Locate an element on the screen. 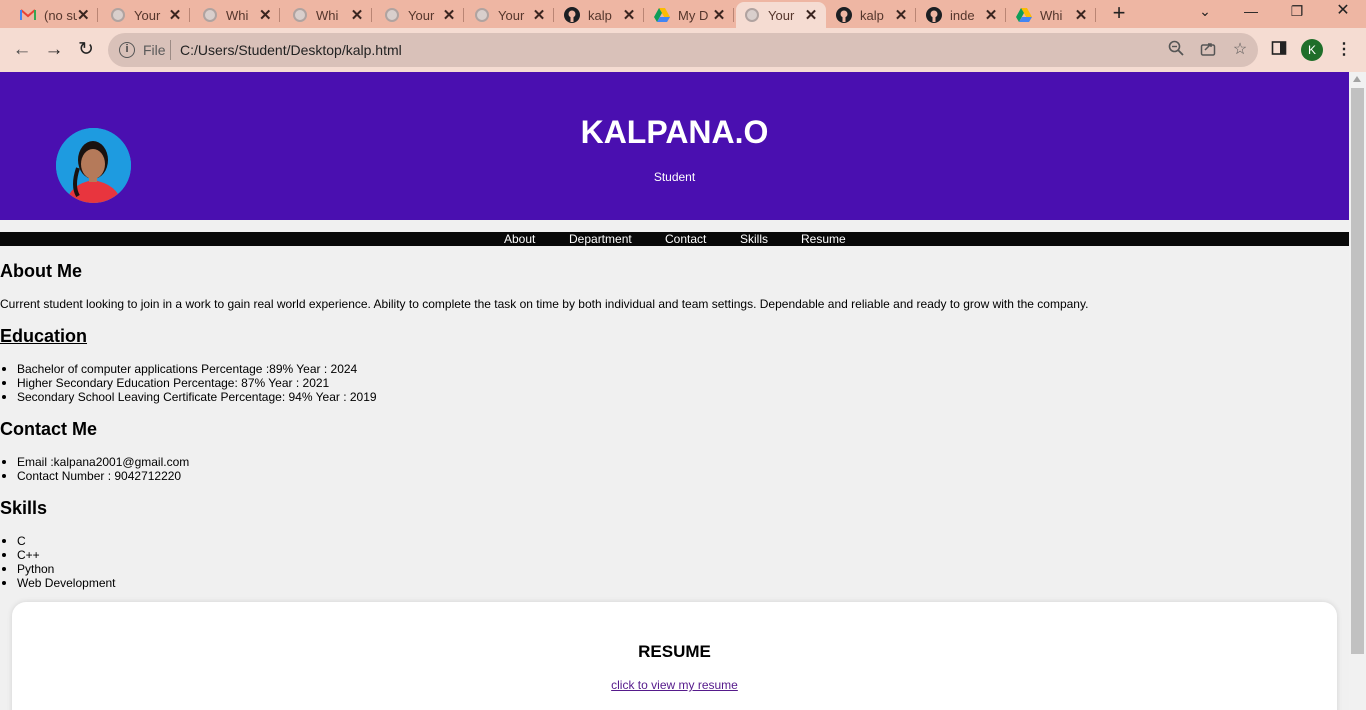 The width and height of the screenshot is (1366, 710). tab-title: My D is located at coordinates (693, 15).